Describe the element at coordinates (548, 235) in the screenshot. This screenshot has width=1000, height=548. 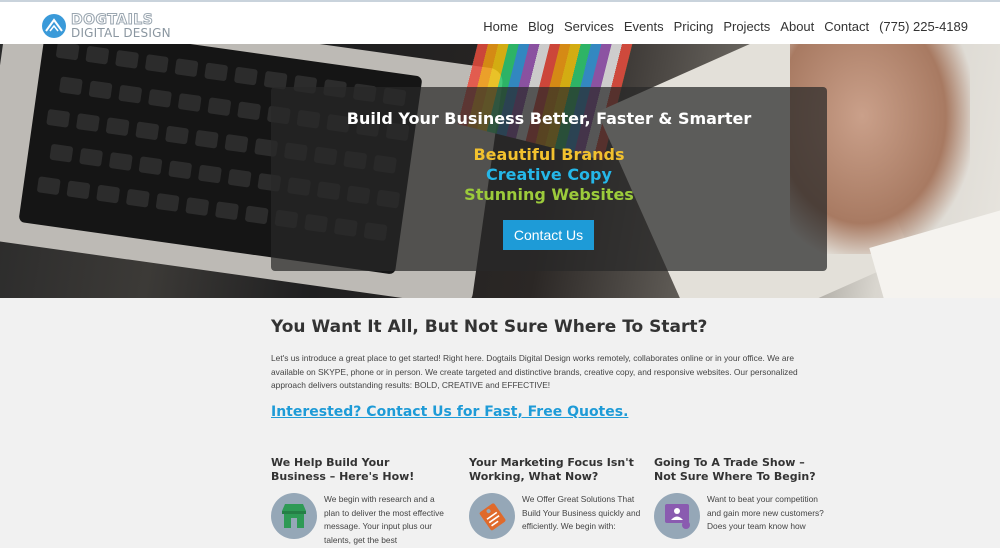
I see `contact-us-button: Contact Us` at that location.